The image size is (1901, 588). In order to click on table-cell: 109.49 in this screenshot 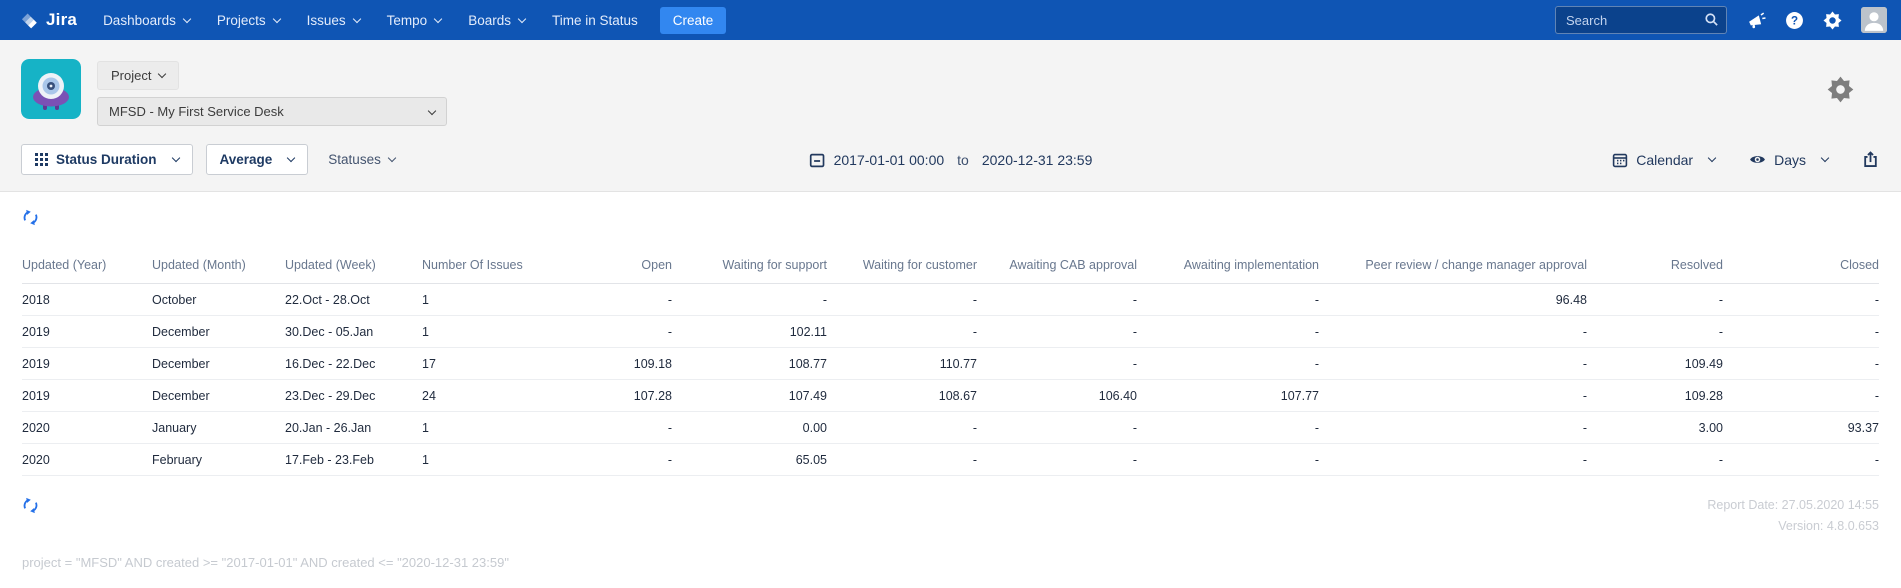, I will do `click(1655, 363)`.